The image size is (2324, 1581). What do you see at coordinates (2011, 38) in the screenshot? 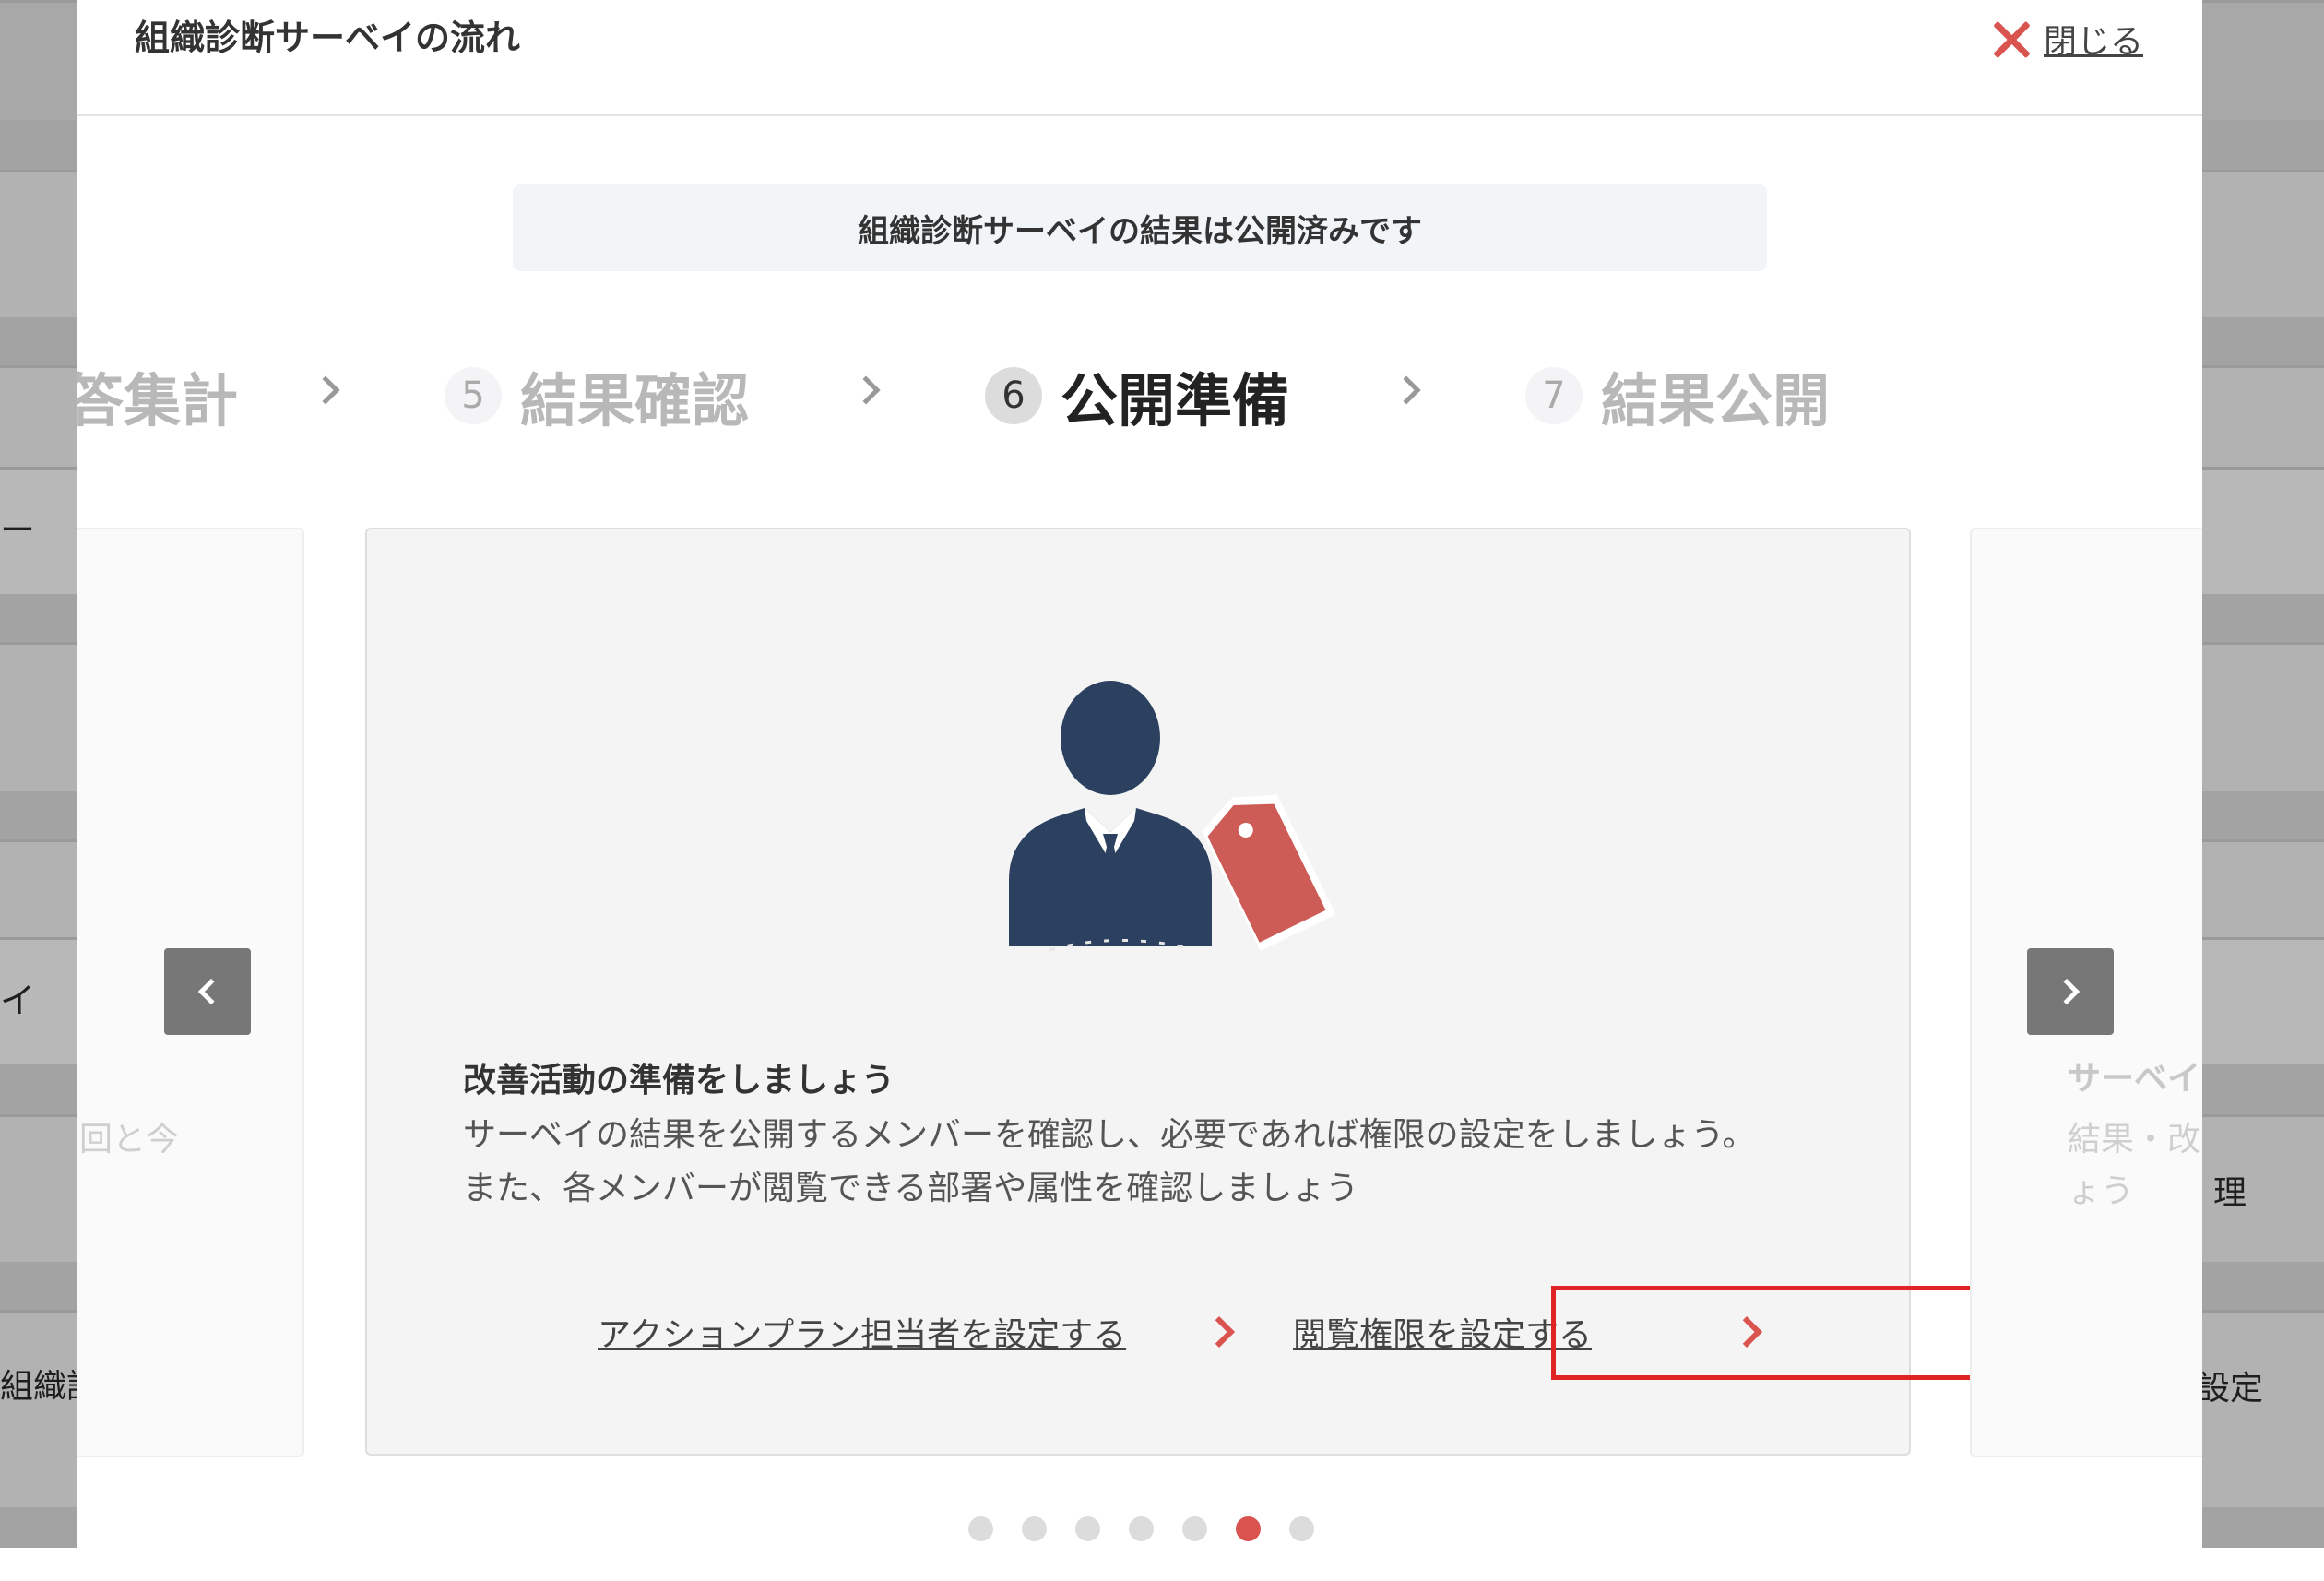
I see `close-icon` at bounding box center [2011, 38].